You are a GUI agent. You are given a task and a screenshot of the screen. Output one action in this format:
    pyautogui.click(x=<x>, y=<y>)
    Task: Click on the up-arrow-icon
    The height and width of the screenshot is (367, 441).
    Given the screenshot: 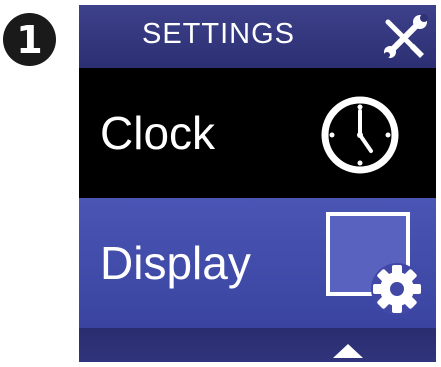 What is the action you would take?
    pyautogui.click(x=348, y=351)
    